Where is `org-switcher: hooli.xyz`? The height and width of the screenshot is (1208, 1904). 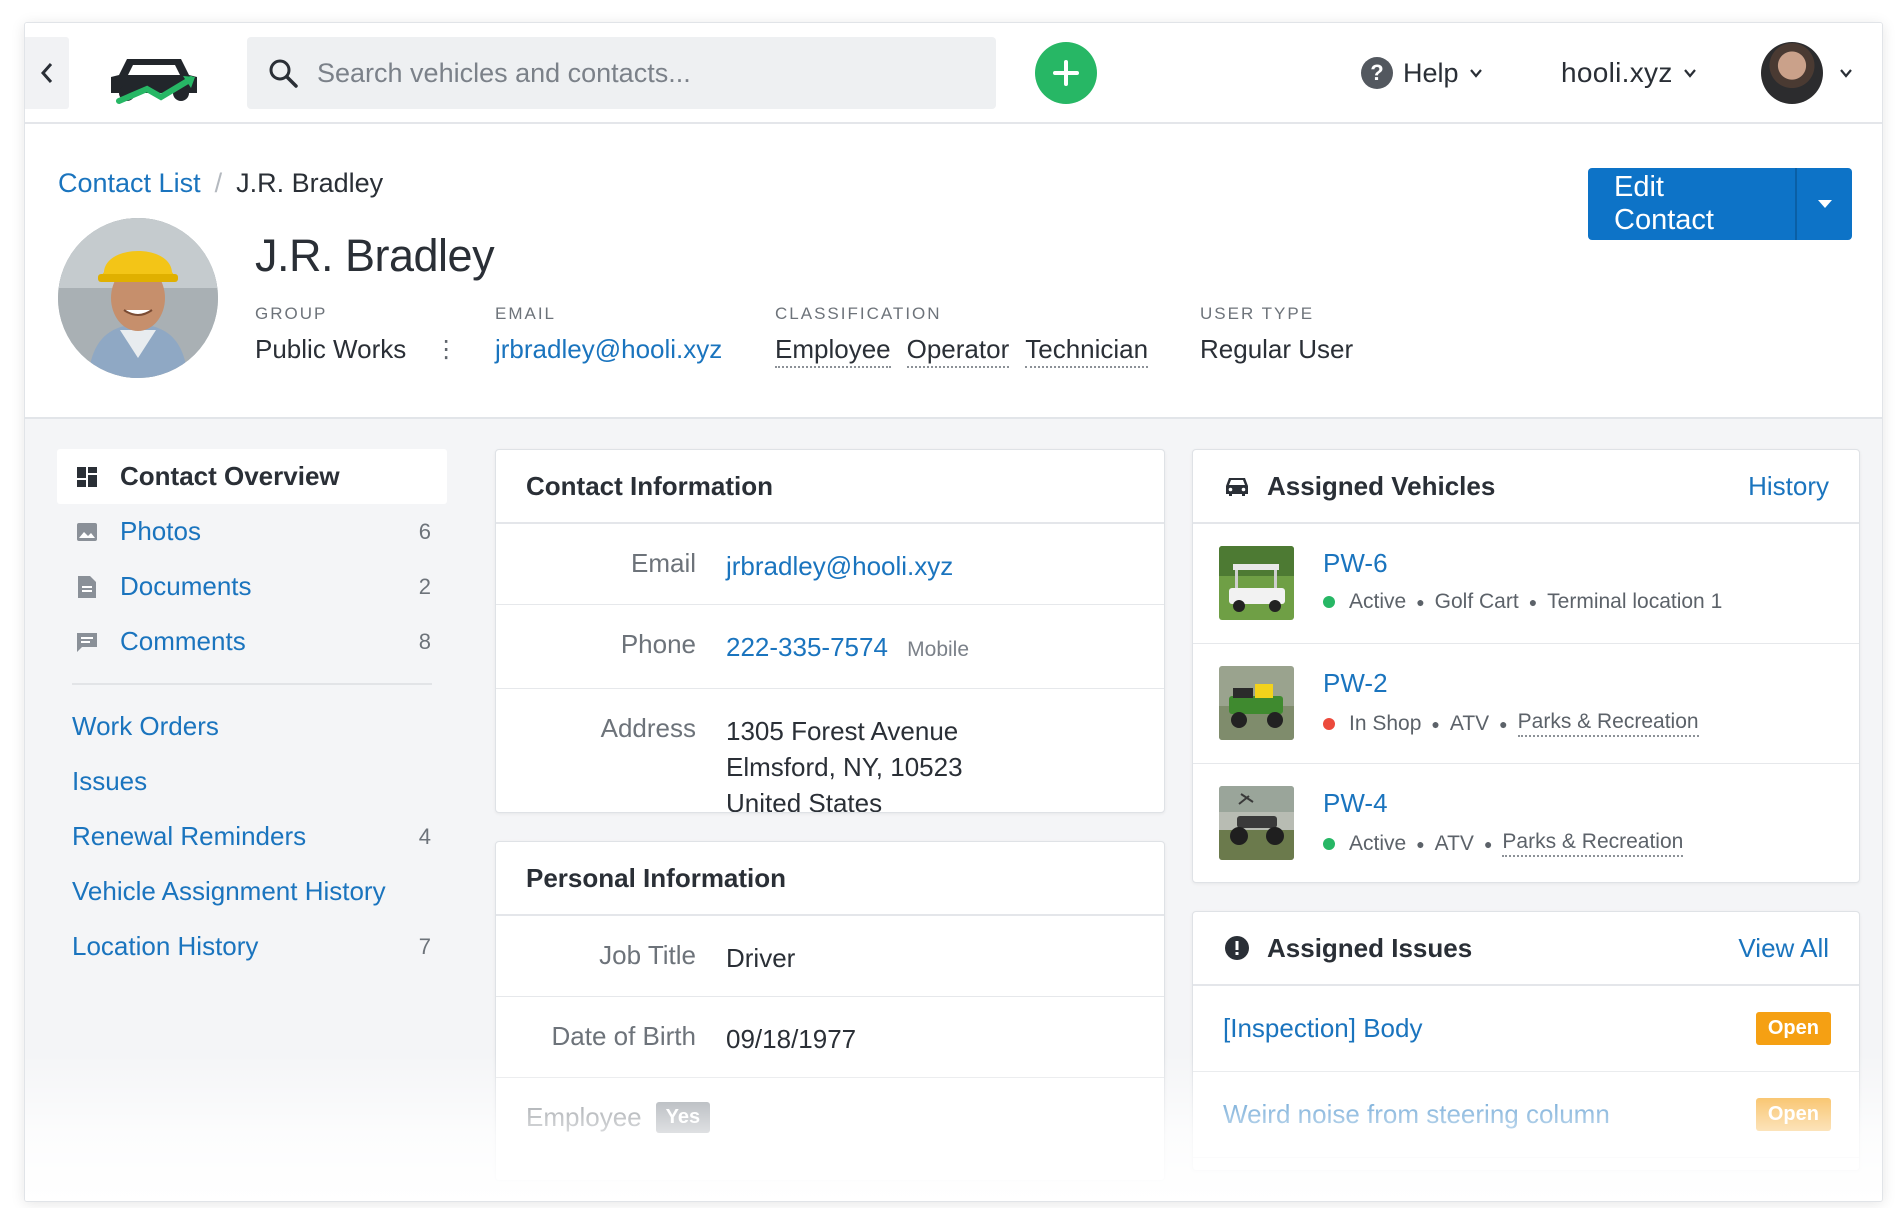 org-switcher: hooli.xyz is located at coordinates (1629, 73).